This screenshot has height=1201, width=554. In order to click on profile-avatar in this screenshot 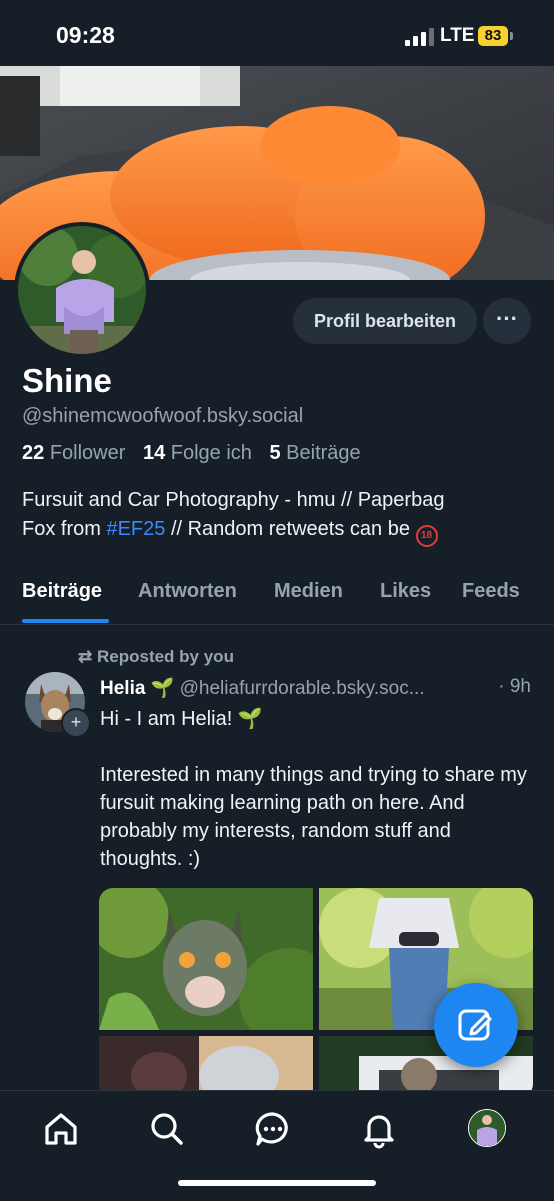, I will do `click(82, 290)`.